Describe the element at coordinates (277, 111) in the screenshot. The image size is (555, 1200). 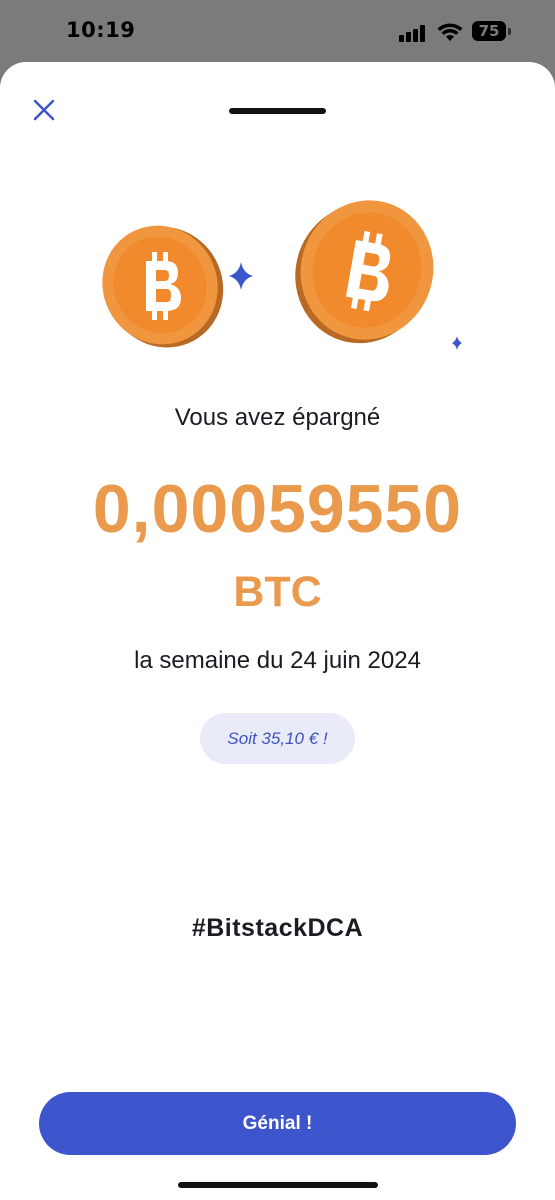
I see `sheet-grabber` at that location.